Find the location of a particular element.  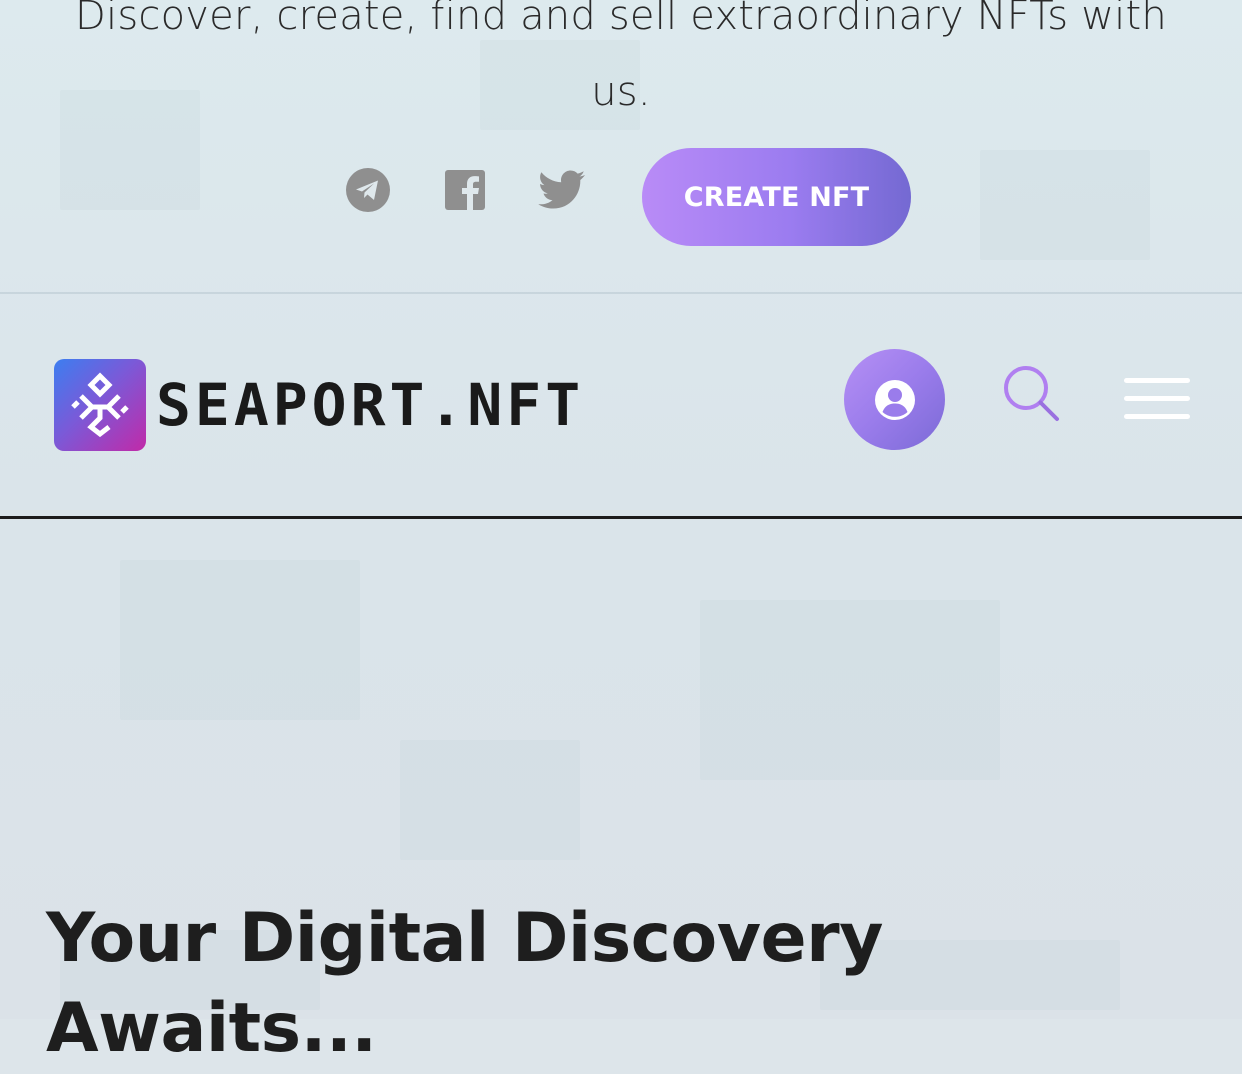

hamburger-menu-button is located at coordinates (1158, 399).